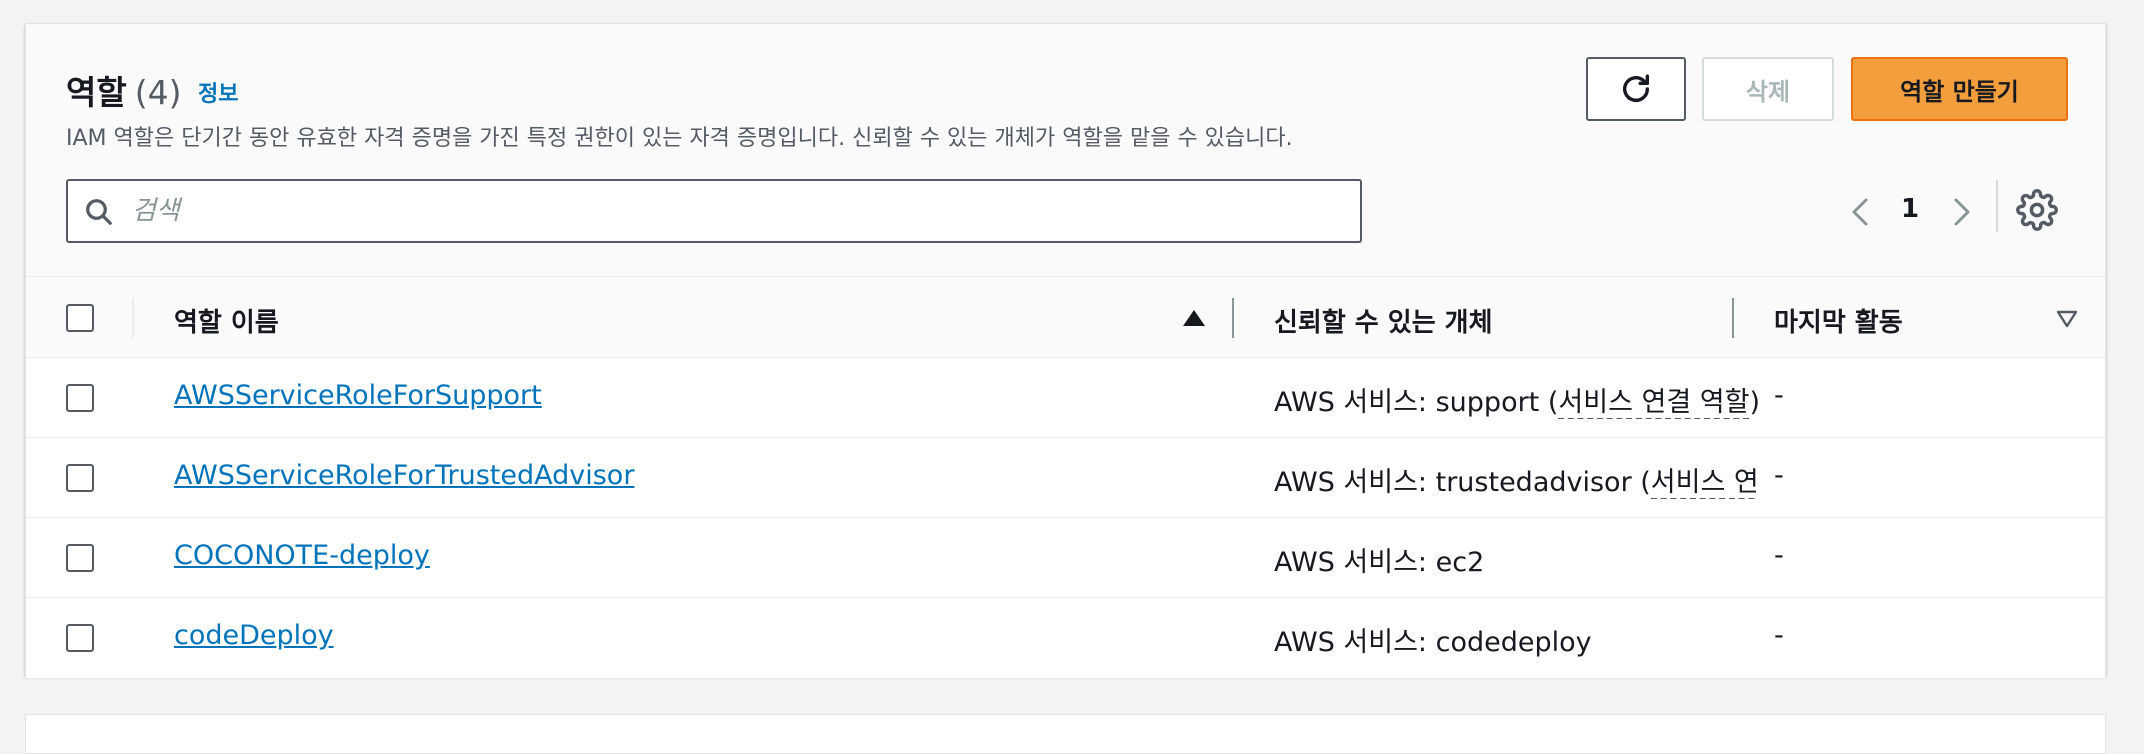  Describe the element at coordinates (1065, 734) in the screenshot. I see `next-panel` at that location.